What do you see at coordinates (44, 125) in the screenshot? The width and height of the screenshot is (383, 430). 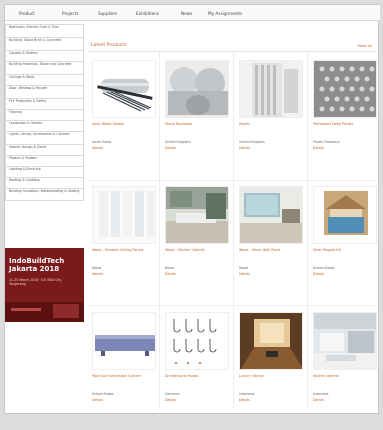 I see `sidebar-item-landscape: Landscape & Garden` at bounding box center [44, 125].